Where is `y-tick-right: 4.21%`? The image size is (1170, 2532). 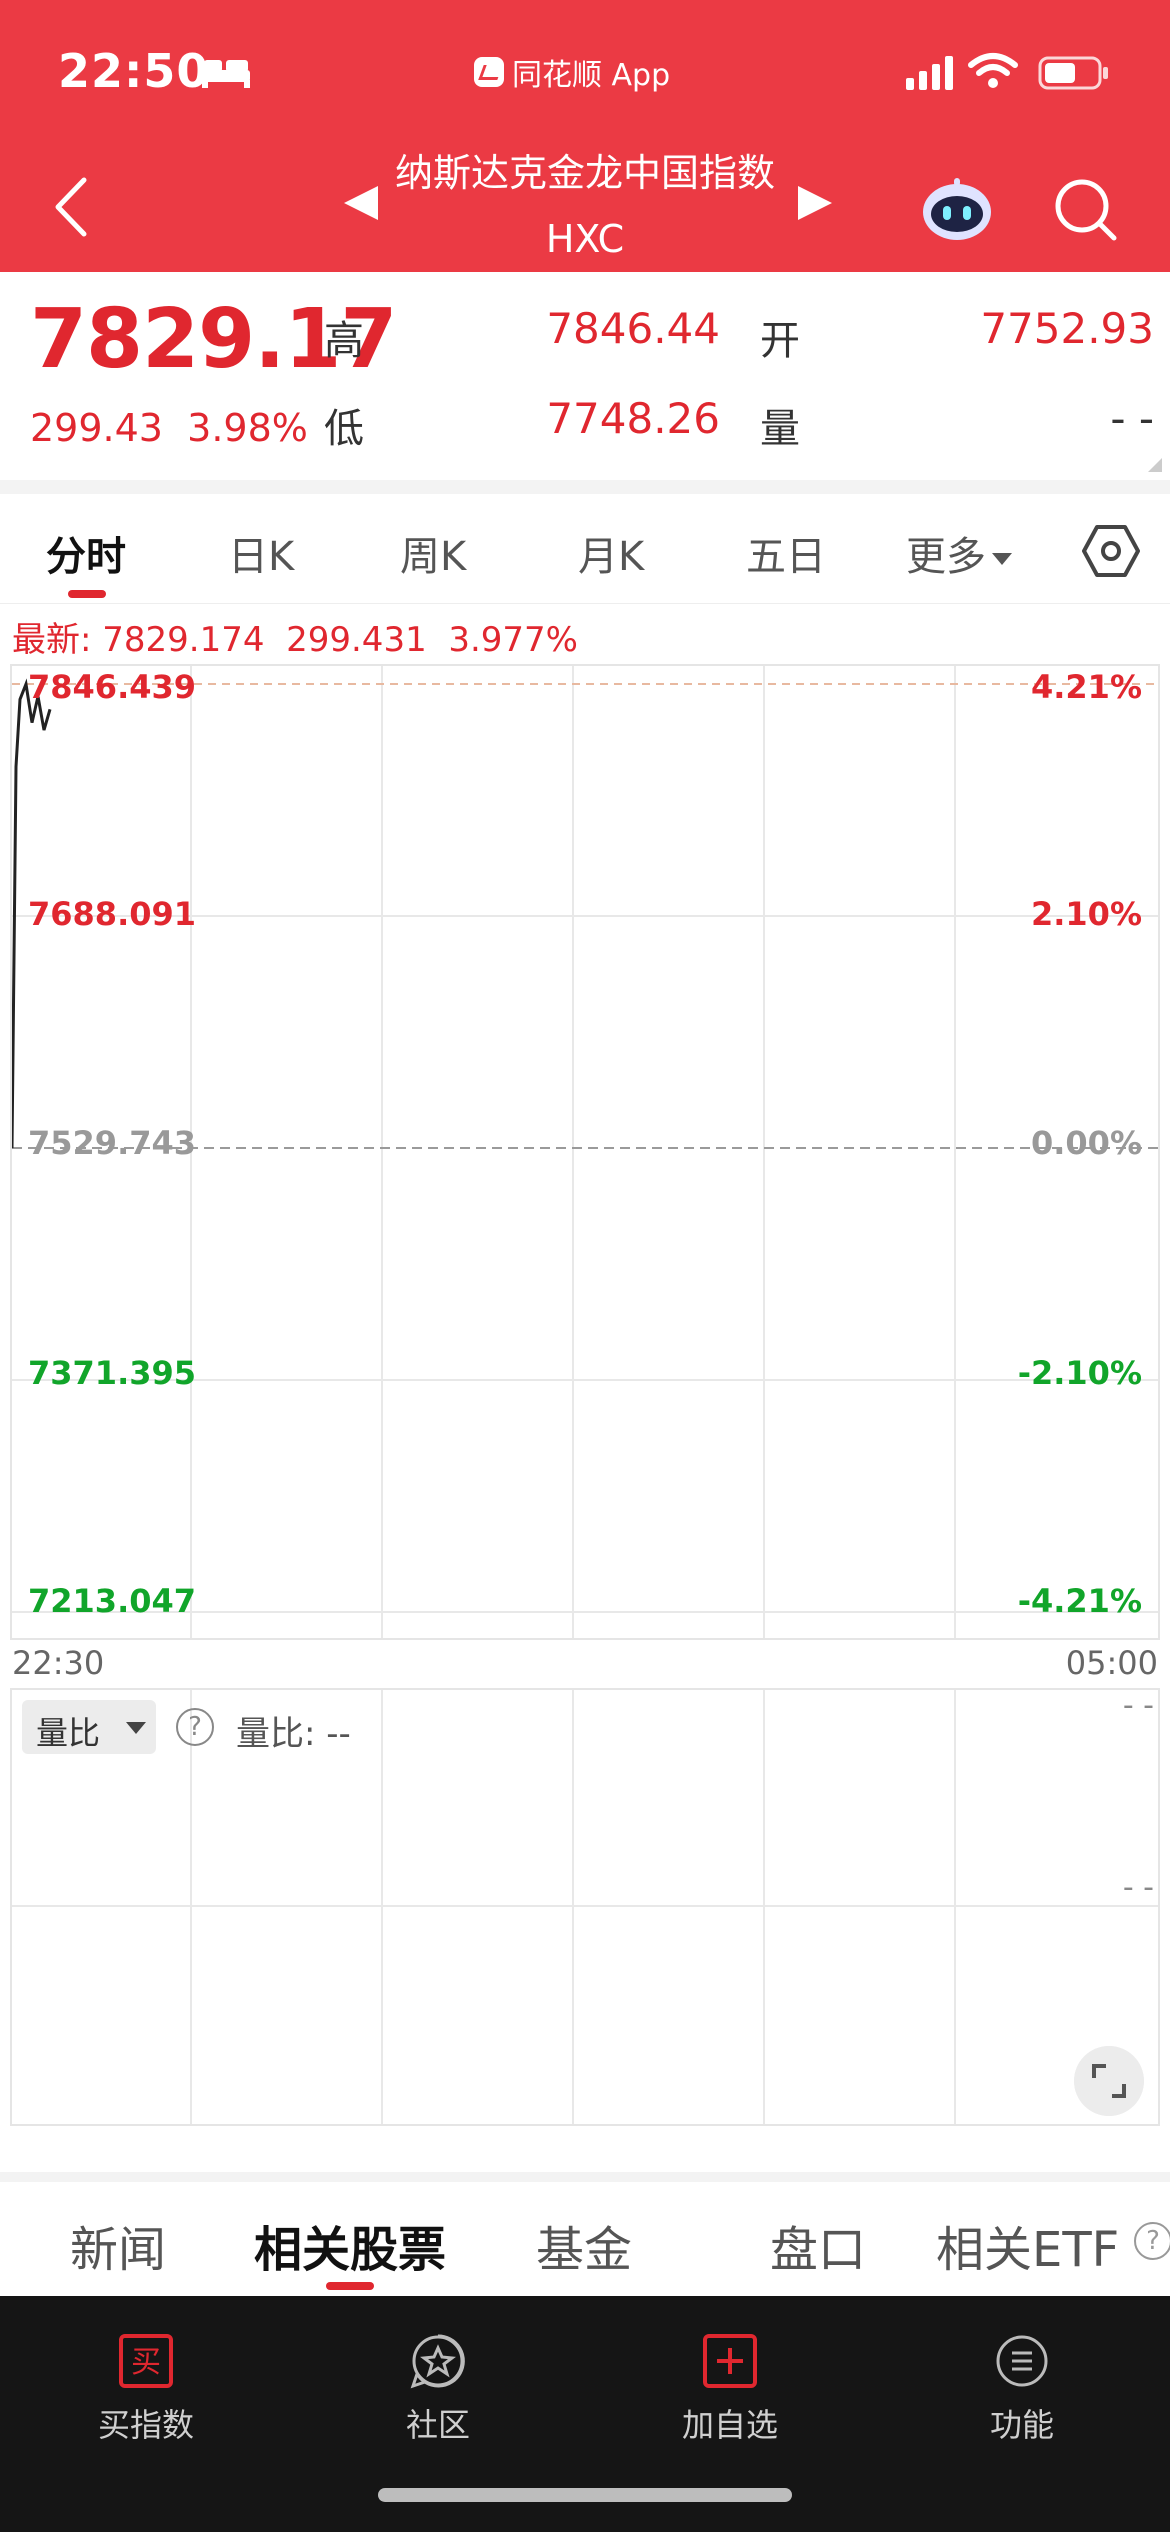
y-tick-right: 4.21% is located at coordinates (1086, 687).